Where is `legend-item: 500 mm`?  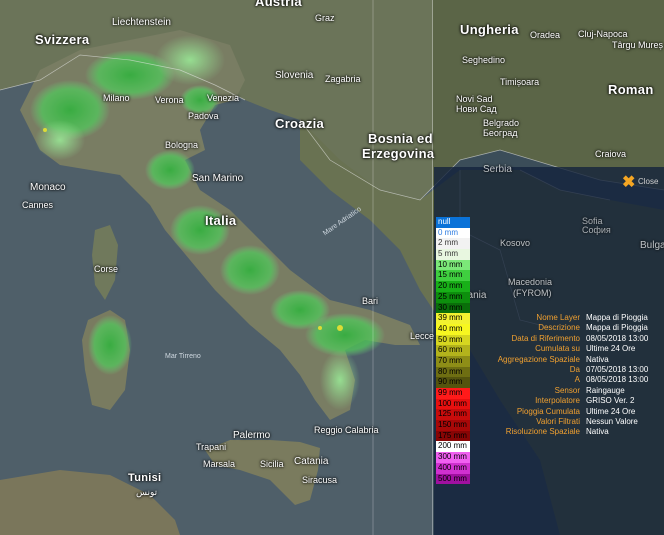
legend-item: 500 mm is located at coordinates (453, 479).